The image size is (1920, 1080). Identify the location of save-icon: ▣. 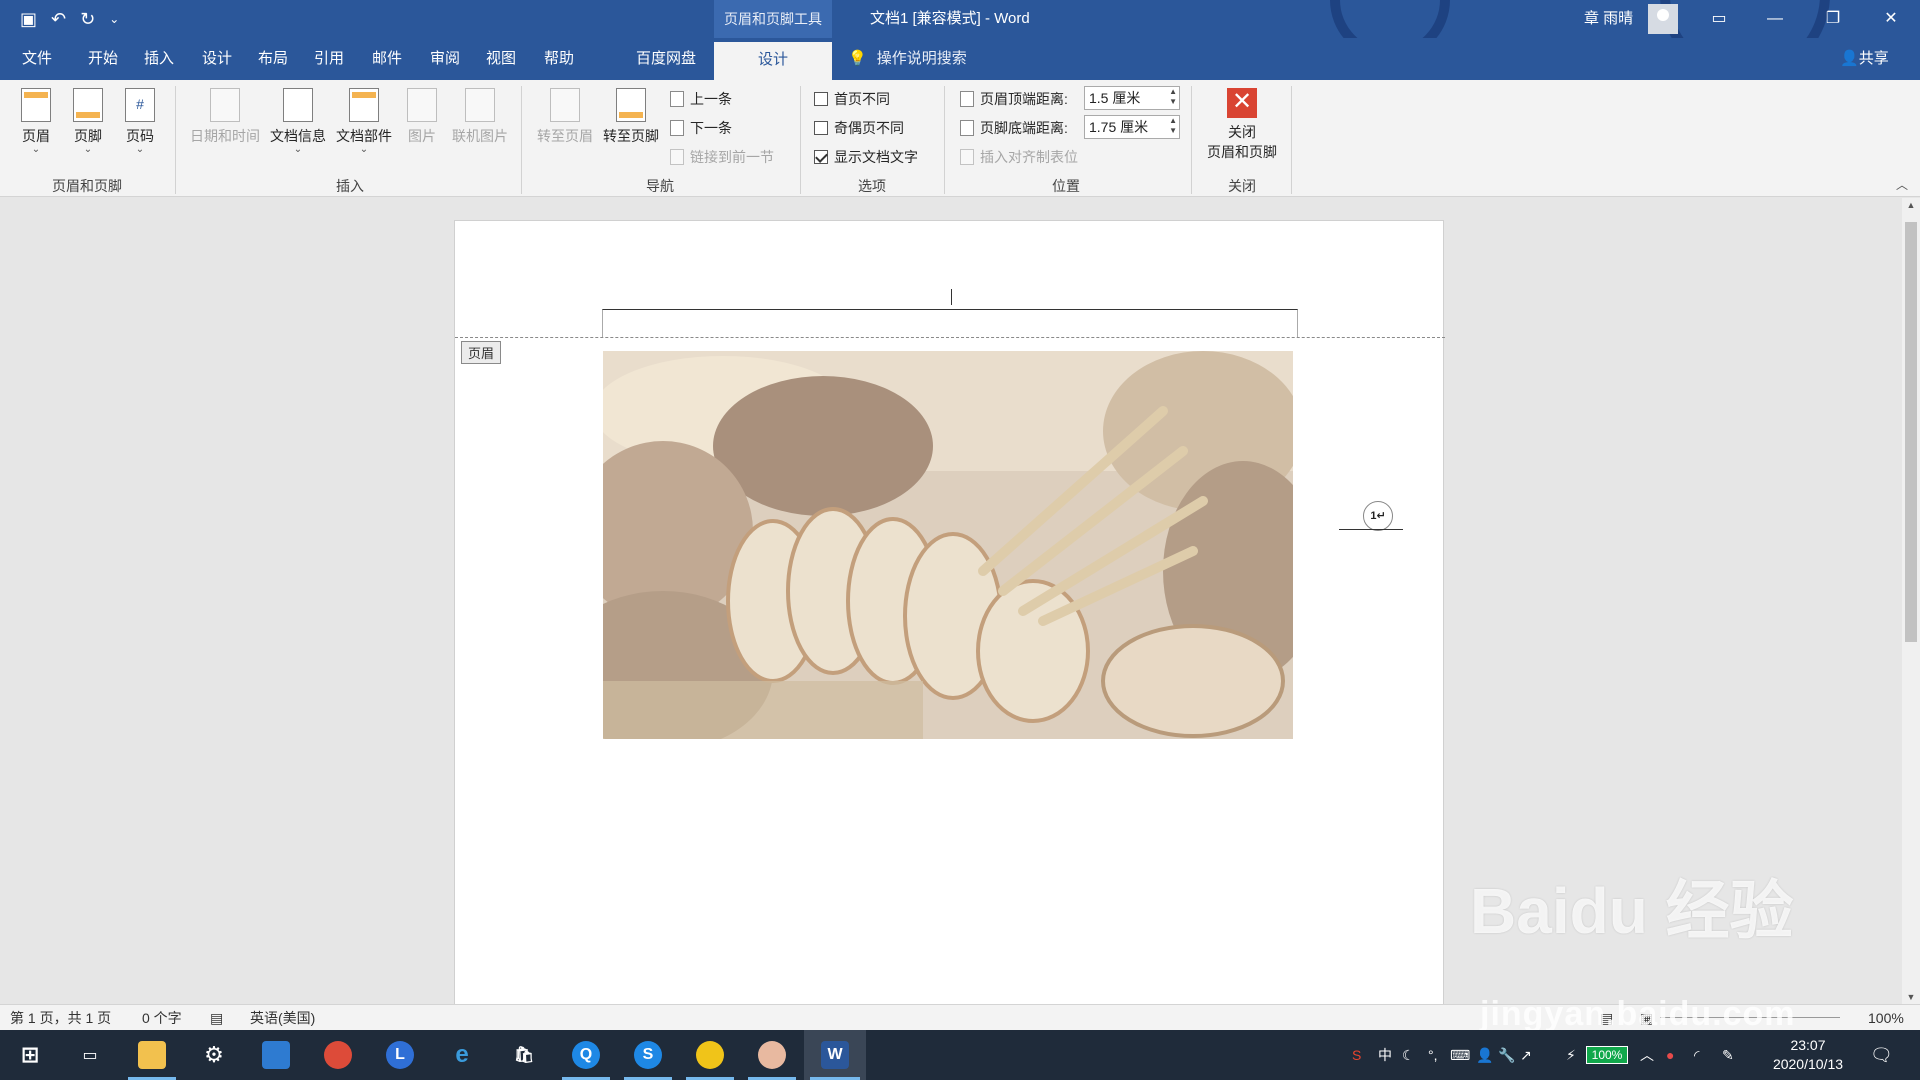
(28, 19).